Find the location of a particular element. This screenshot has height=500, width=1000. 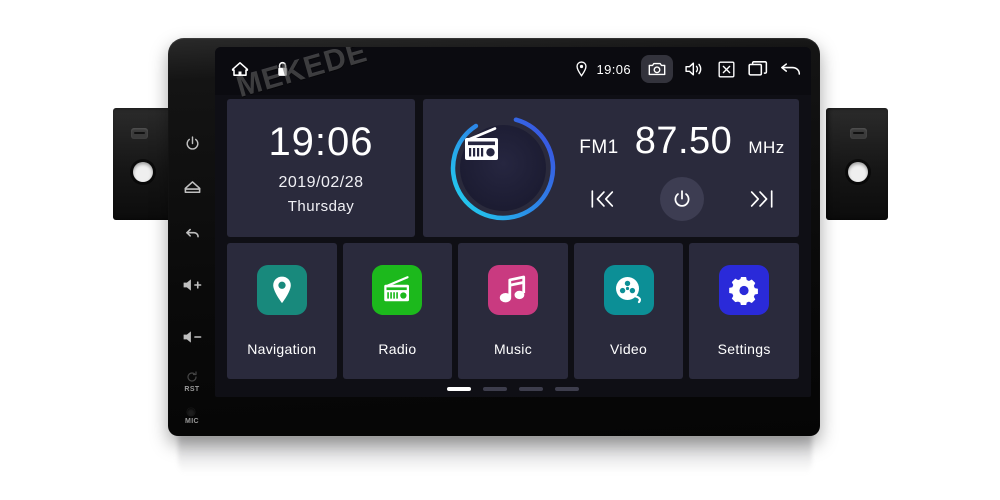

clock-weekday: Thursday is located at coordinates (321, 206).